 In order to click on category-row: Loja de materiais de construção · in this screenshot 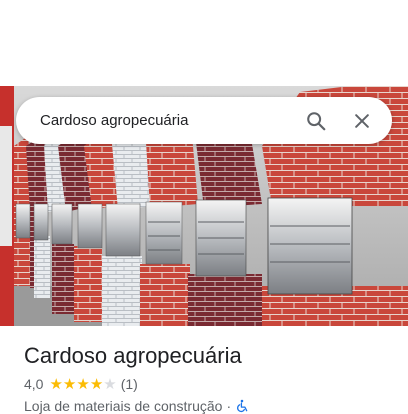, I will do `click(136, 406)`.